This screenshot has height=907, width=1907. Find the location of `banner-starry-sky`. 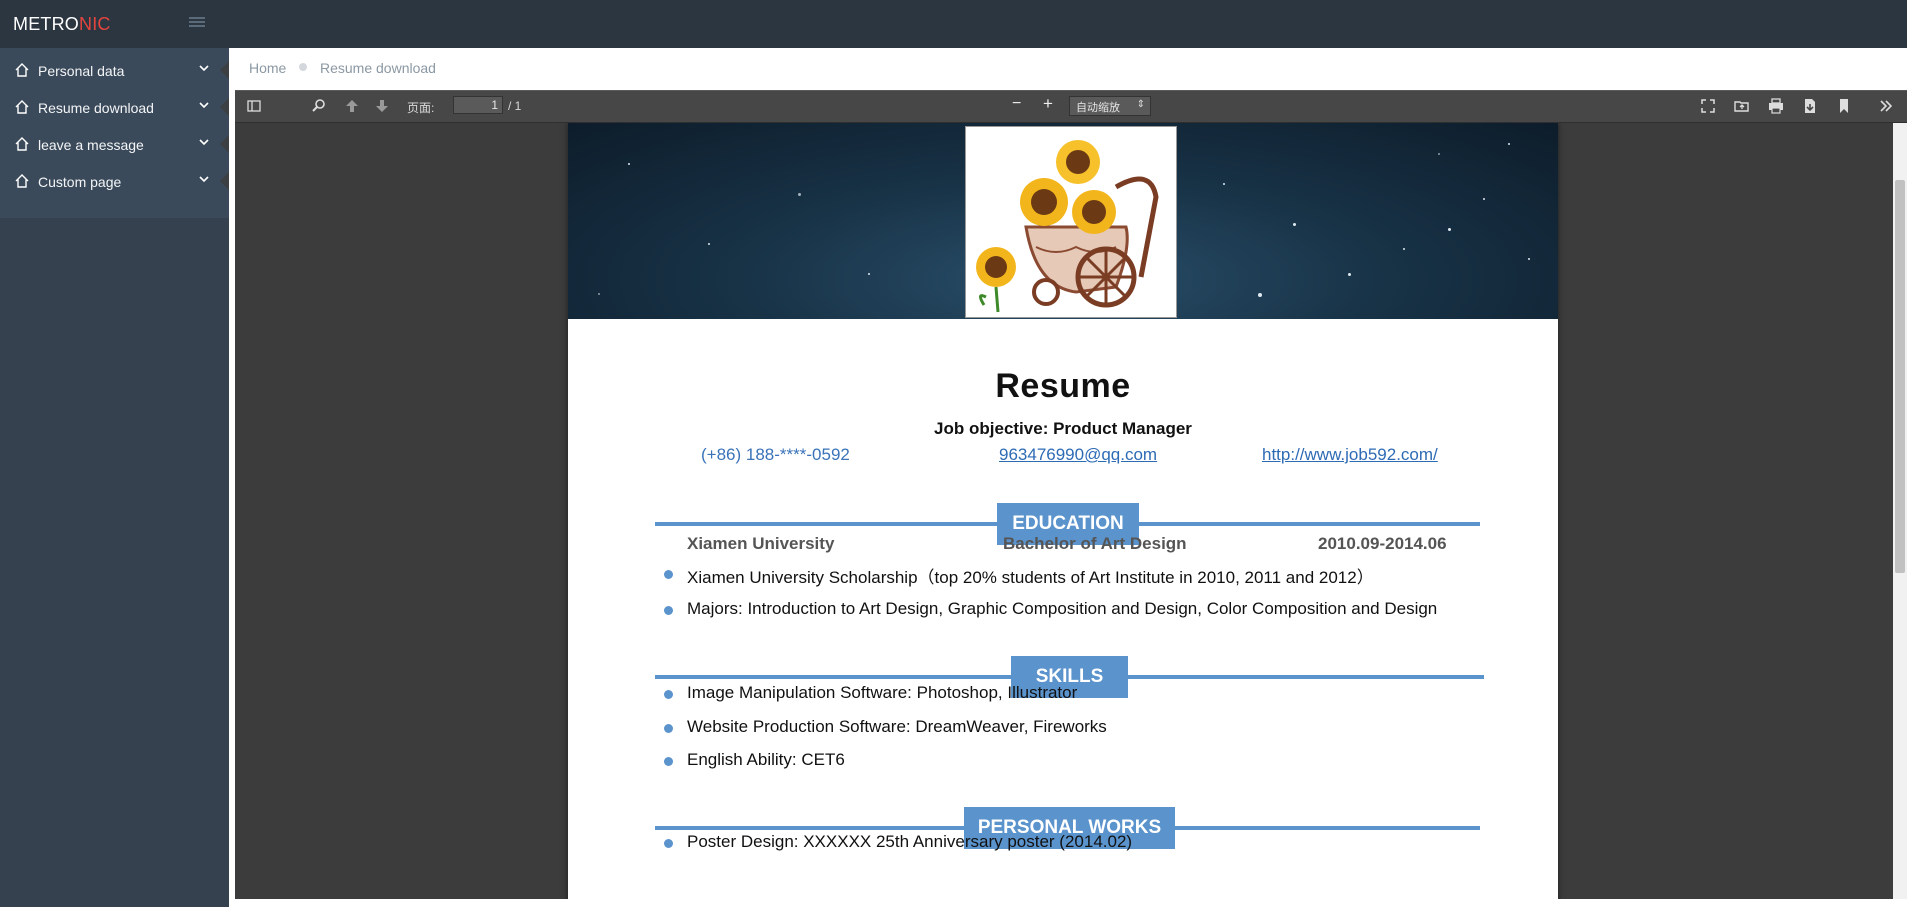

banner-starry-sky is located at coordinates (1063, 221).